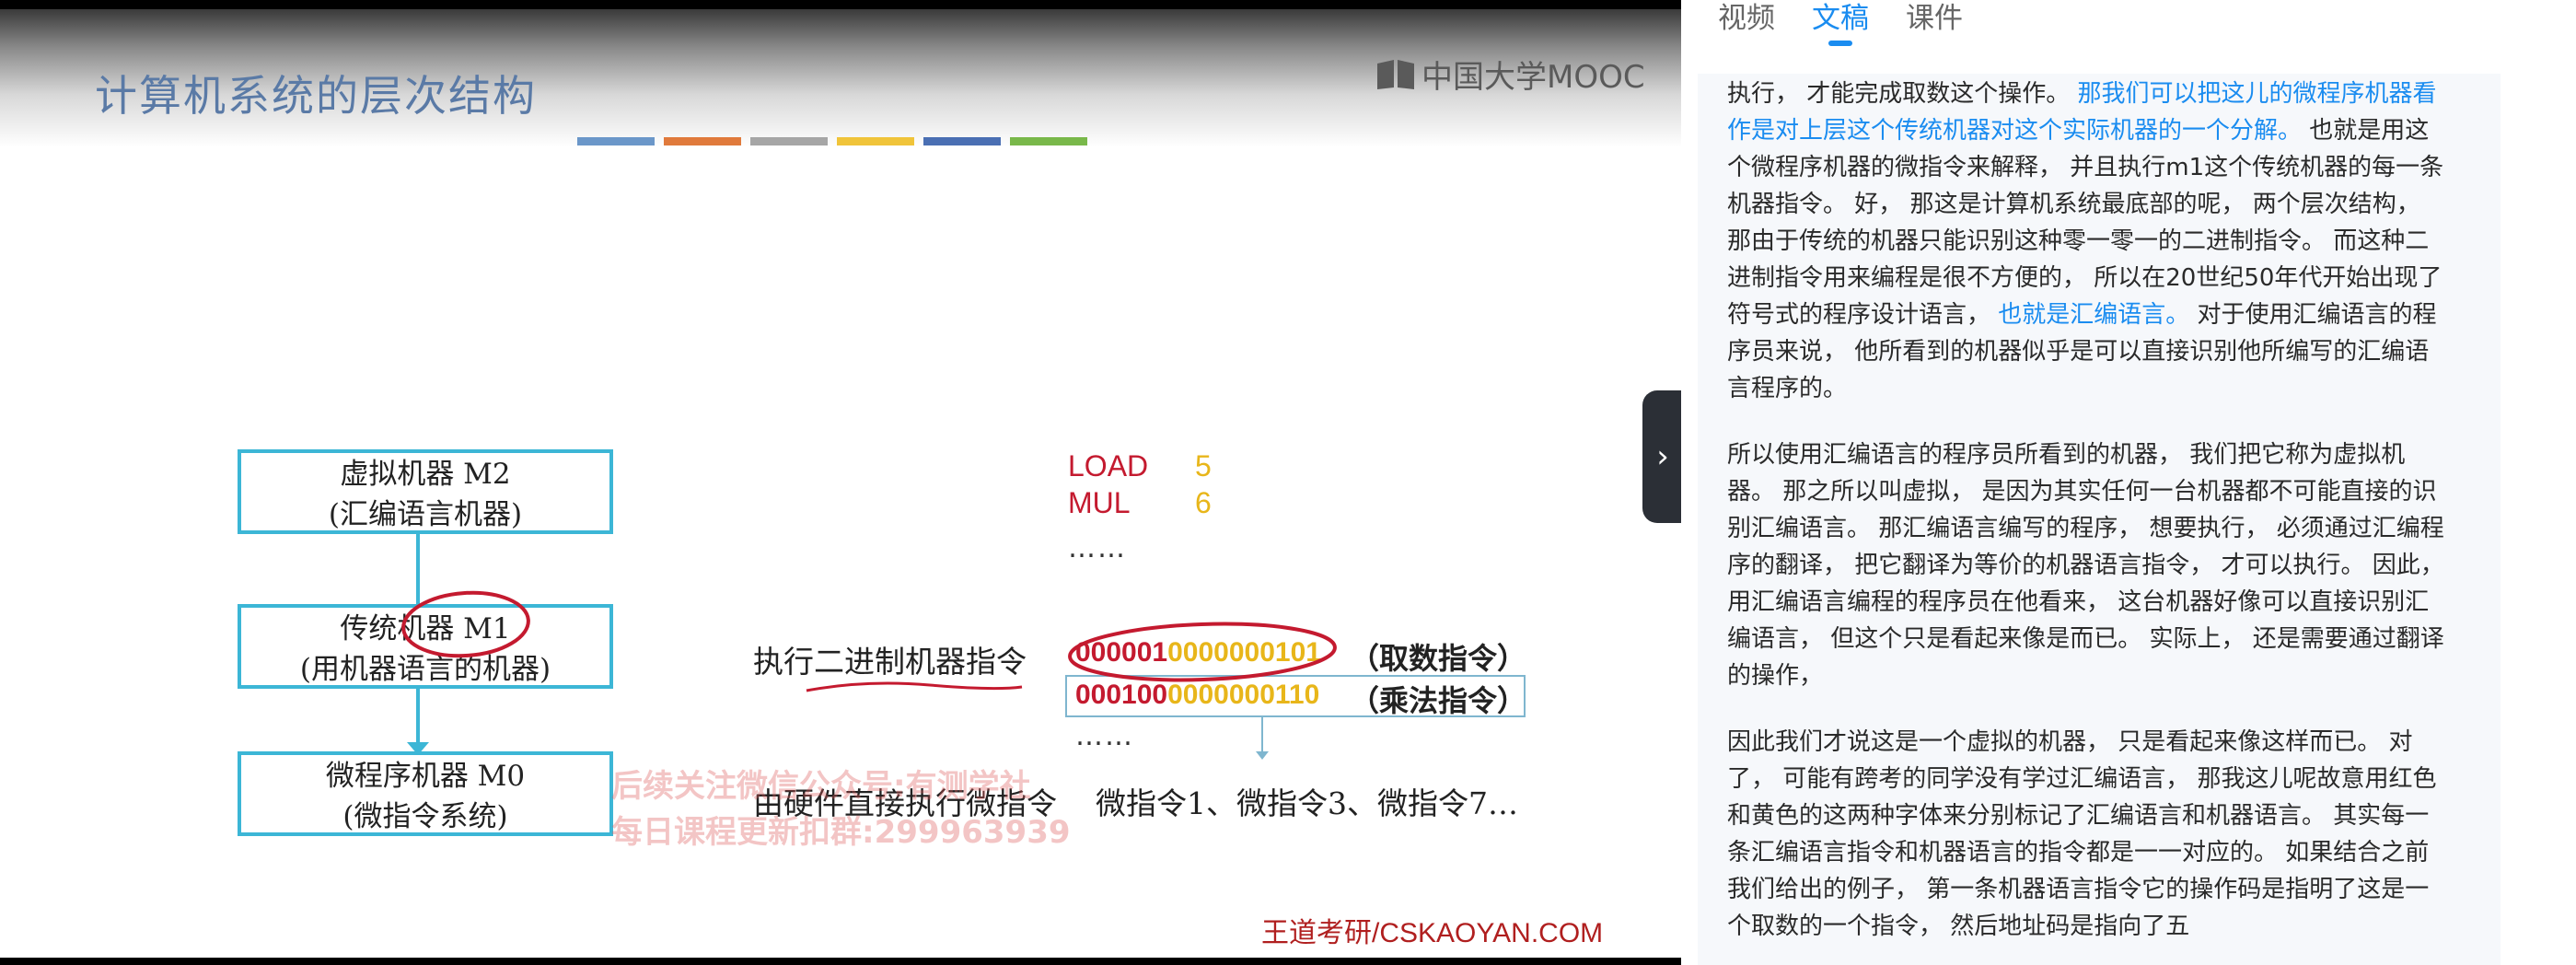 This screenshot has height=965, width=2576. Describe the element at coordinates (1746, 18) in the screenshot. I see `tab-video: 视频` at that location.